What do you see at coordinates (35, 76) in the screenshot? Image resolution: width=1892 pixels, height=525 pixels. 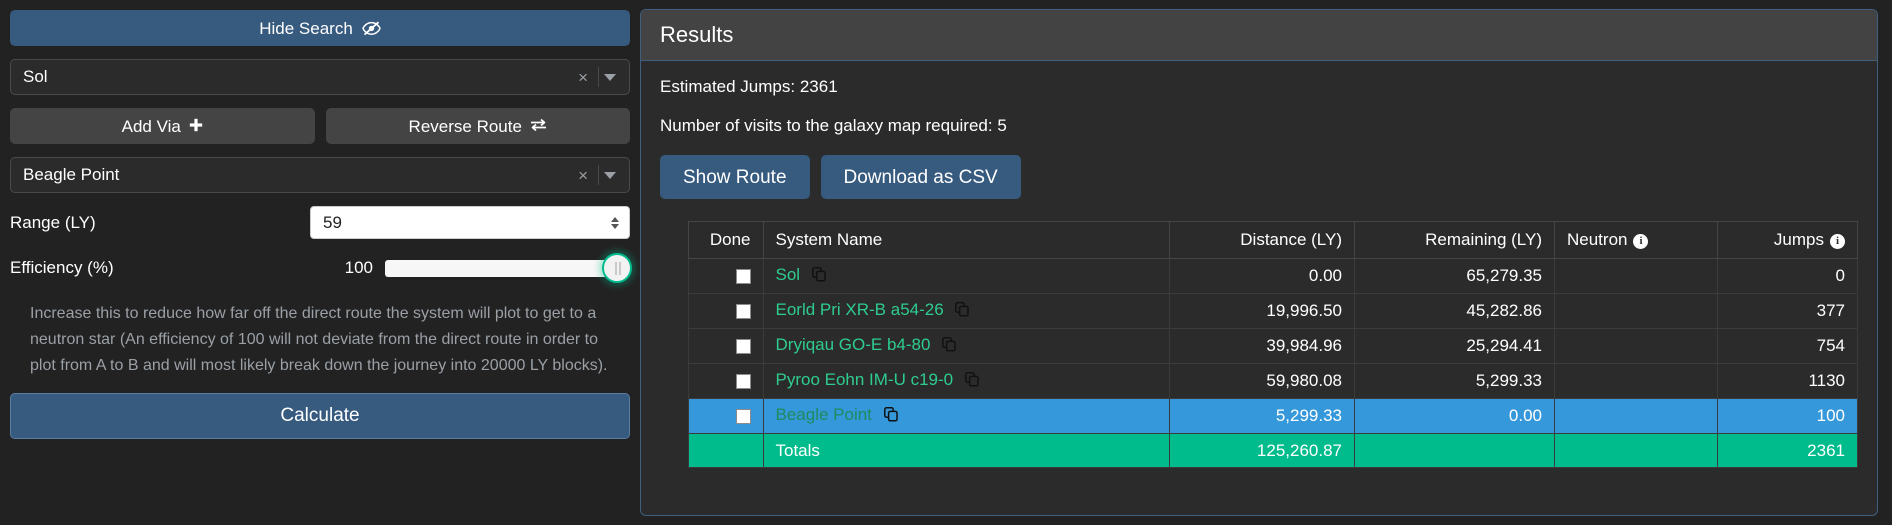 I see `source-system-value: Sol` at bounding box center [35, 76].